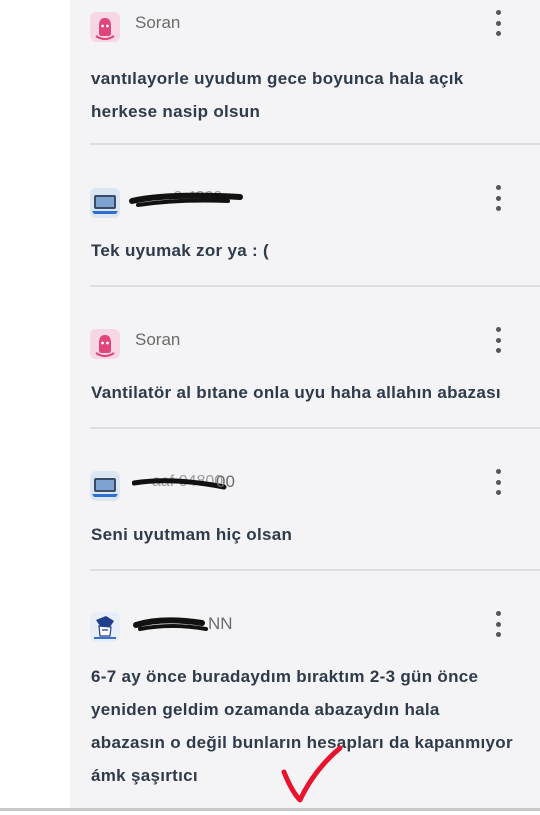 This screenshot has height=815, width=540. I want to click on comment-username-fragment: NN, so click(220, 623).